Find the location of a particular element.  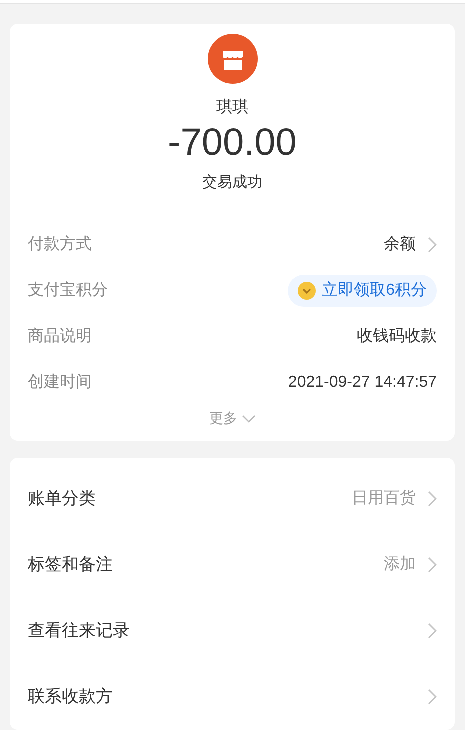

action-value: 日用百货 is located at coordinates (384, 499).